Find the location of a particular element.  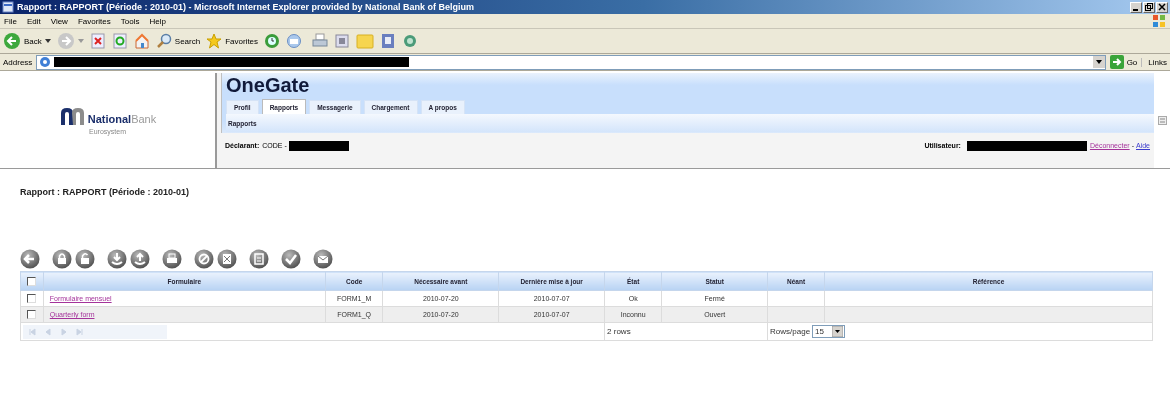

minimize-button is located at coordinates (1136, 7).